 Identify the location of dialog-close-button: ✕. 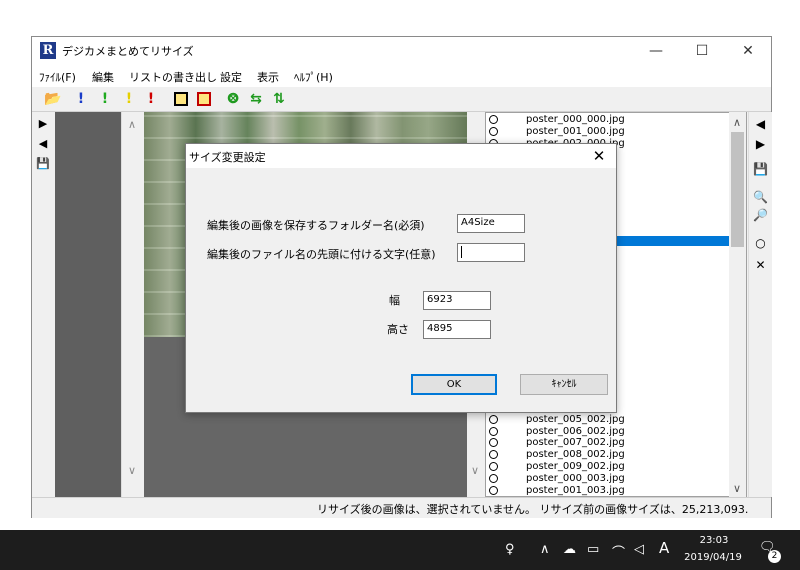
(599, 156).